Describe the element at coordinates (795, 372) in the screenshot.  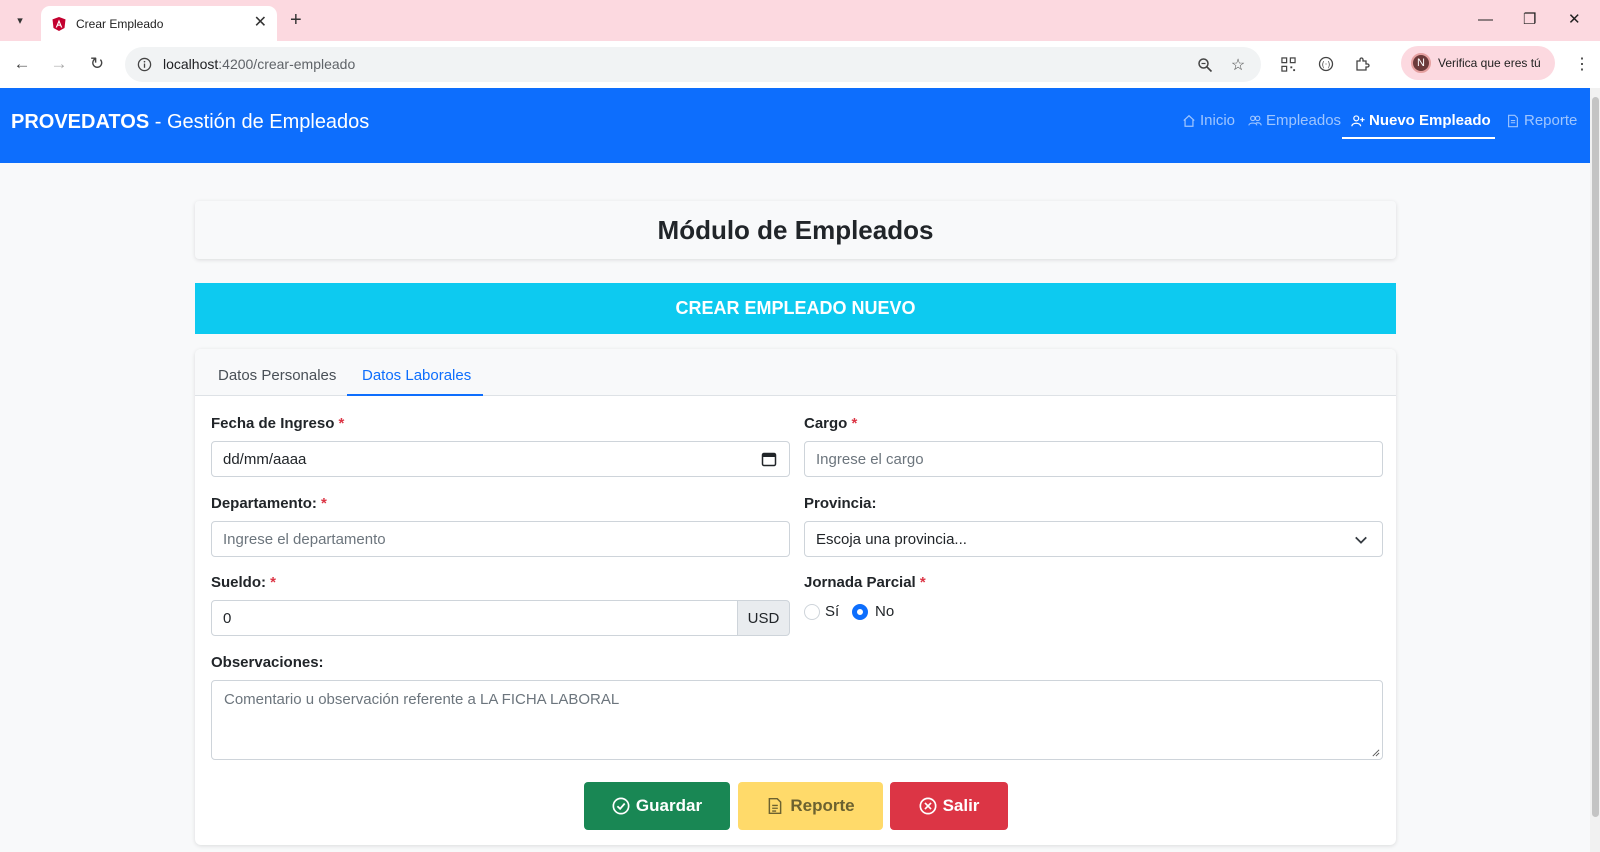
I see `form-tabs: Datos Personales Datos Laborales` at that location.